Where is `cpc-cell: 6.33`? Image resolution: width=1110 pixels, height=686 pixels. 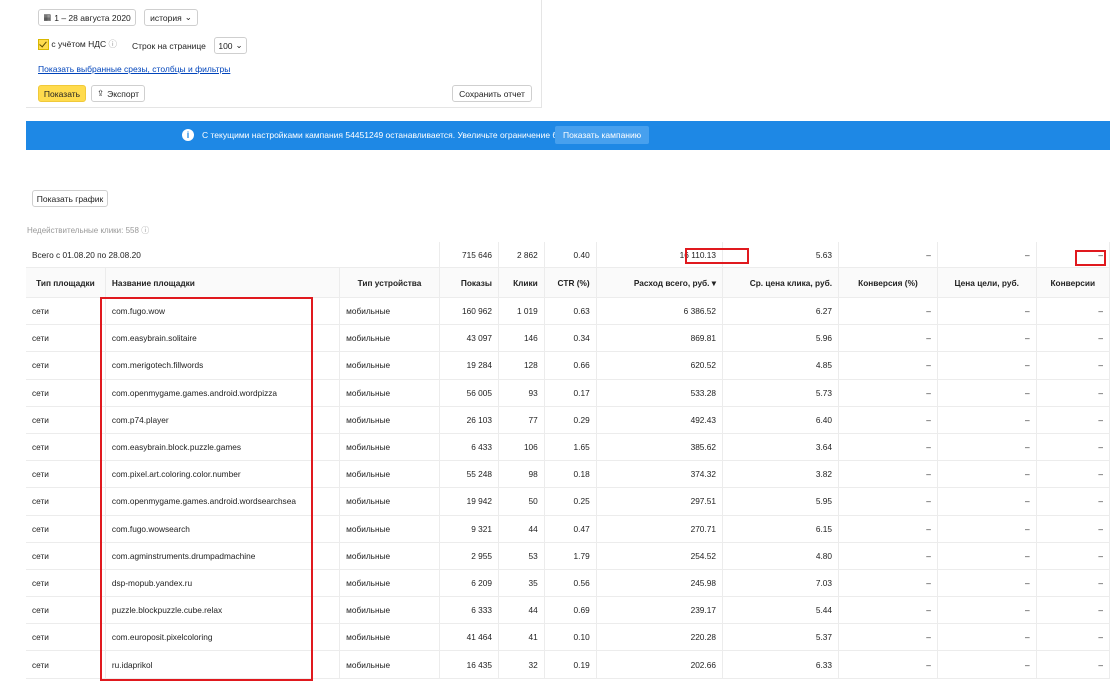
cpc-cell: 6.33 is located at coordinates (781, 664).